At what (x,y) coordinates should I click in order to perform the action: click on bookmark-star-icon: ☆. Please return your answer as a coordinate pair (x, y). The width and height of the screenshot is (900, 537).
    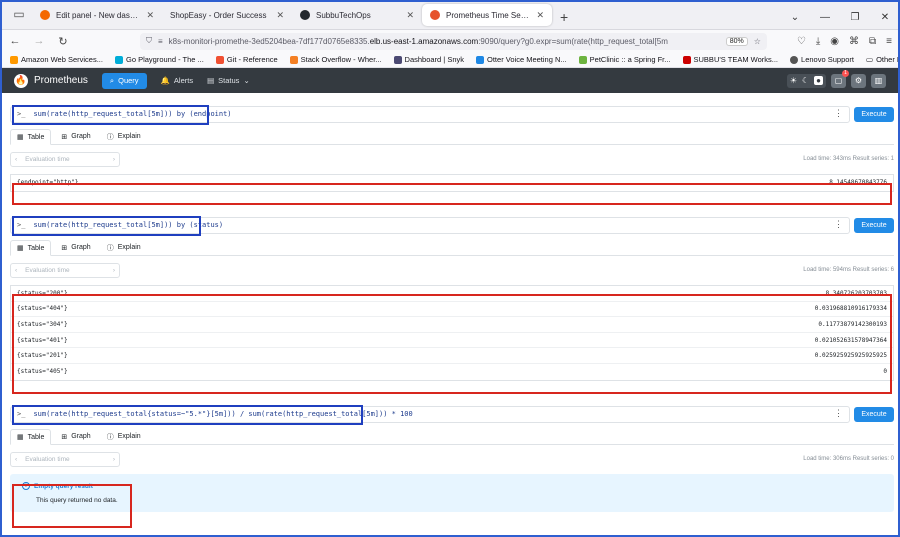
    Looking at the image, I should click on (757, 41).